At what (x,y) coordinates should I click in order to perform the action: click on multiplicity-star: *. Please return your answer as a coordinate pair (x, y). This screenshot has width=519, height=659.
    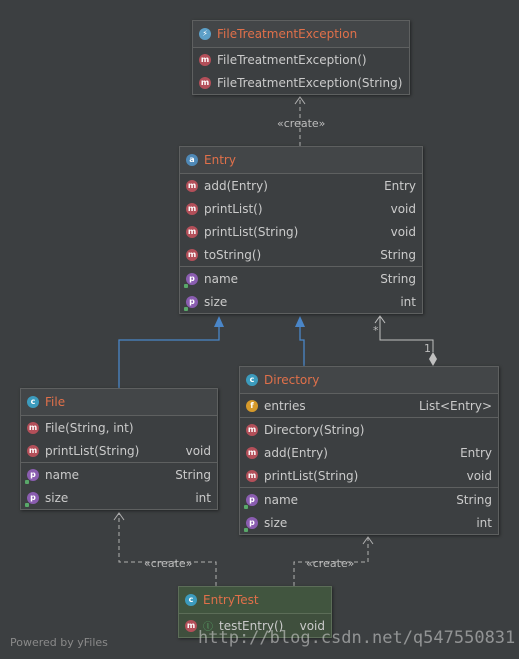
    Looking at the image, I should click on (376, 330).